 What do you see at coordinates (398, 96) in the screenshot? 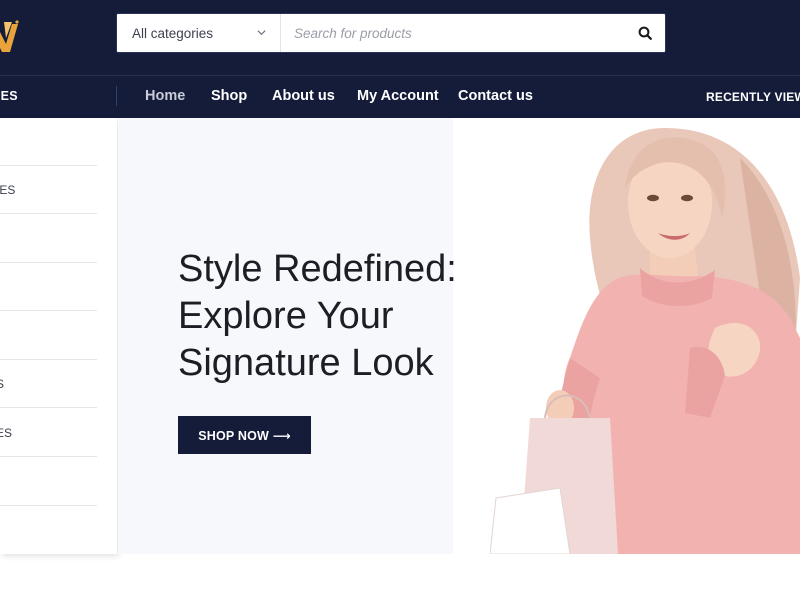
I see `nav-my-account: My Account` at bounding box center [398, 96].